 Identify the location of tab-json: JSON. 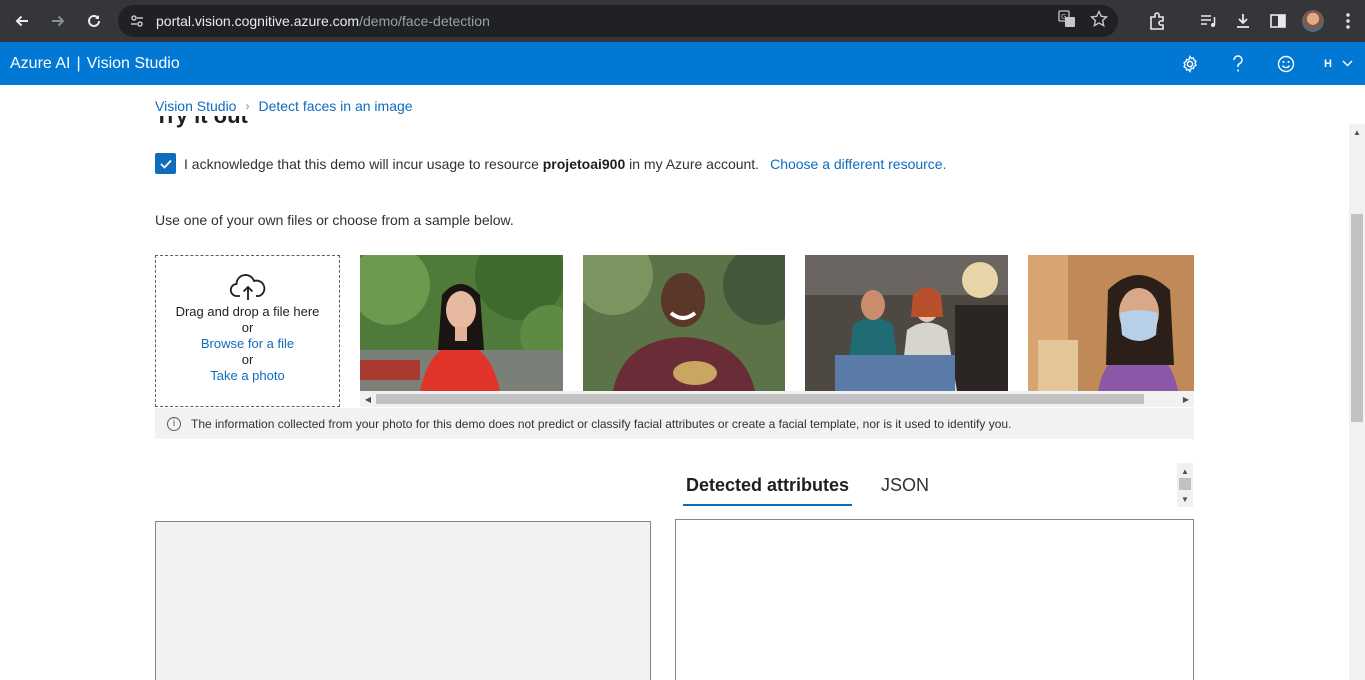
(905, 485).